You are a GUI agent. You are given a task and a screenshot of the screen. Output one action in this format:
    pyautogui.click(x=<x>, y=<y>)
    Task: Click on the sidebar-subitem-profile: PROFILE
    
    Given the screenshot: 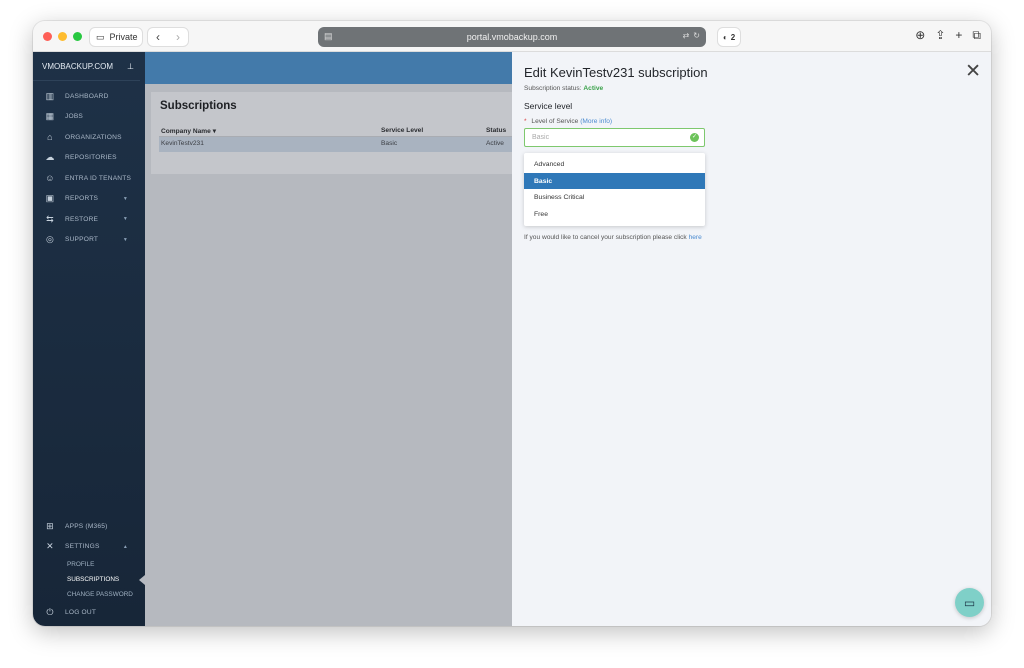 What is the action you would take?
    pyautogui.click(x=89, y=564)
    